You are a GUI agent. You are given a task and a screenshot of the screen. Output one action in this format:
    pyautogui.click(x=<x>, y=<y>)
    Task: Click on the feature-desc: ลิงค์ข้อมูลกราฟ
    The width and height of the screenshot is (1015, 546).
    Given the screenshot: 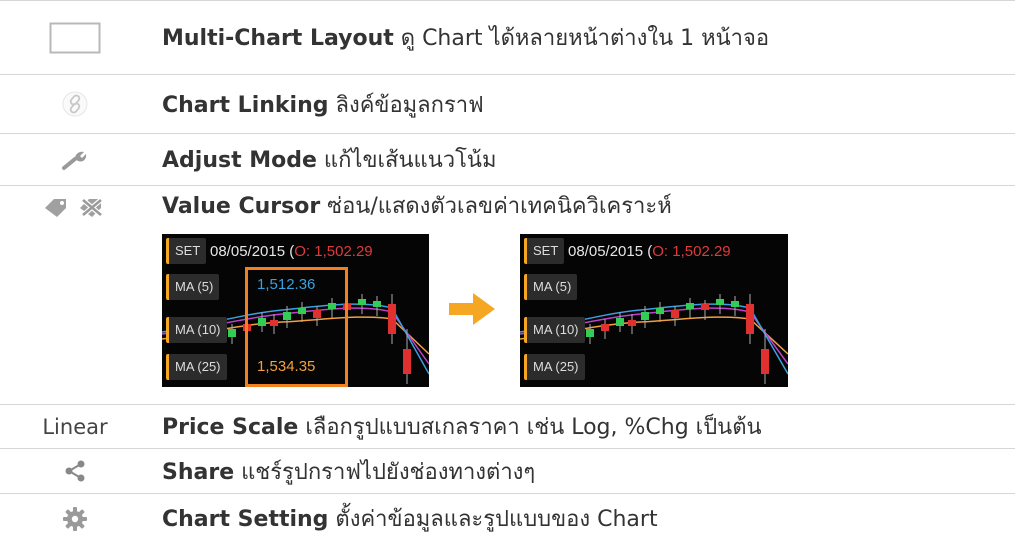 What is the action you would take?
    pyautogui.click(x=406, y=105)
    